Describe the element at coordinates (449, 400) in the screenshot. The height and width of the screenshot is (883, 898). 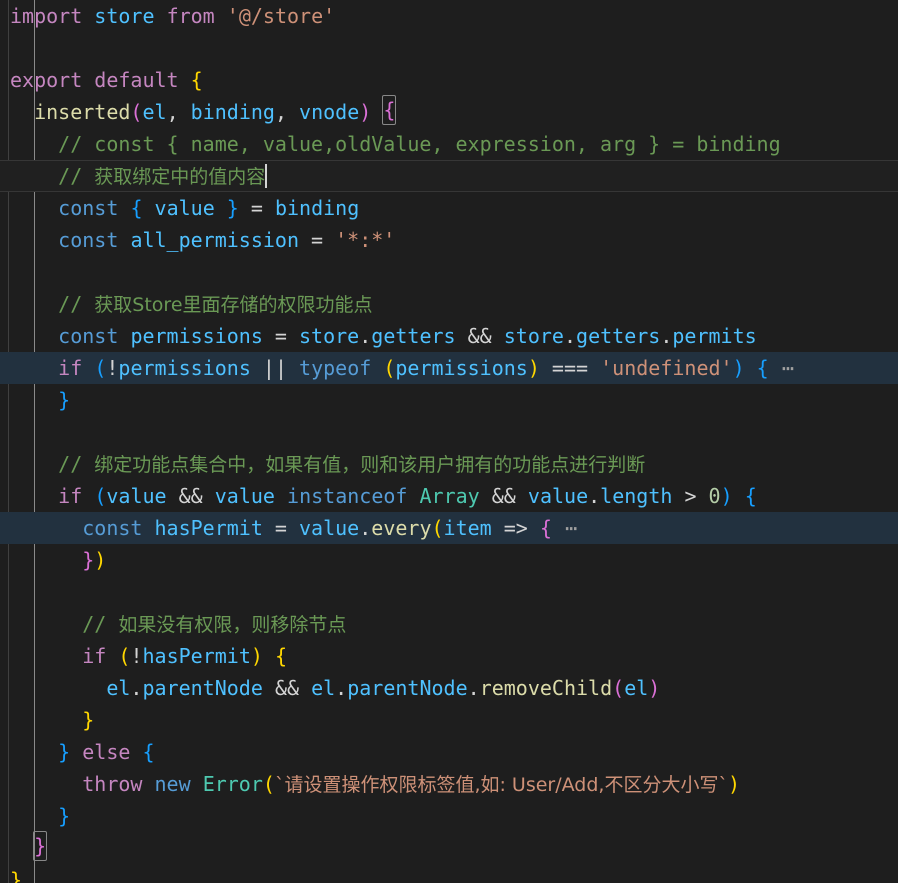
I see `code-line-13: }` at that location.